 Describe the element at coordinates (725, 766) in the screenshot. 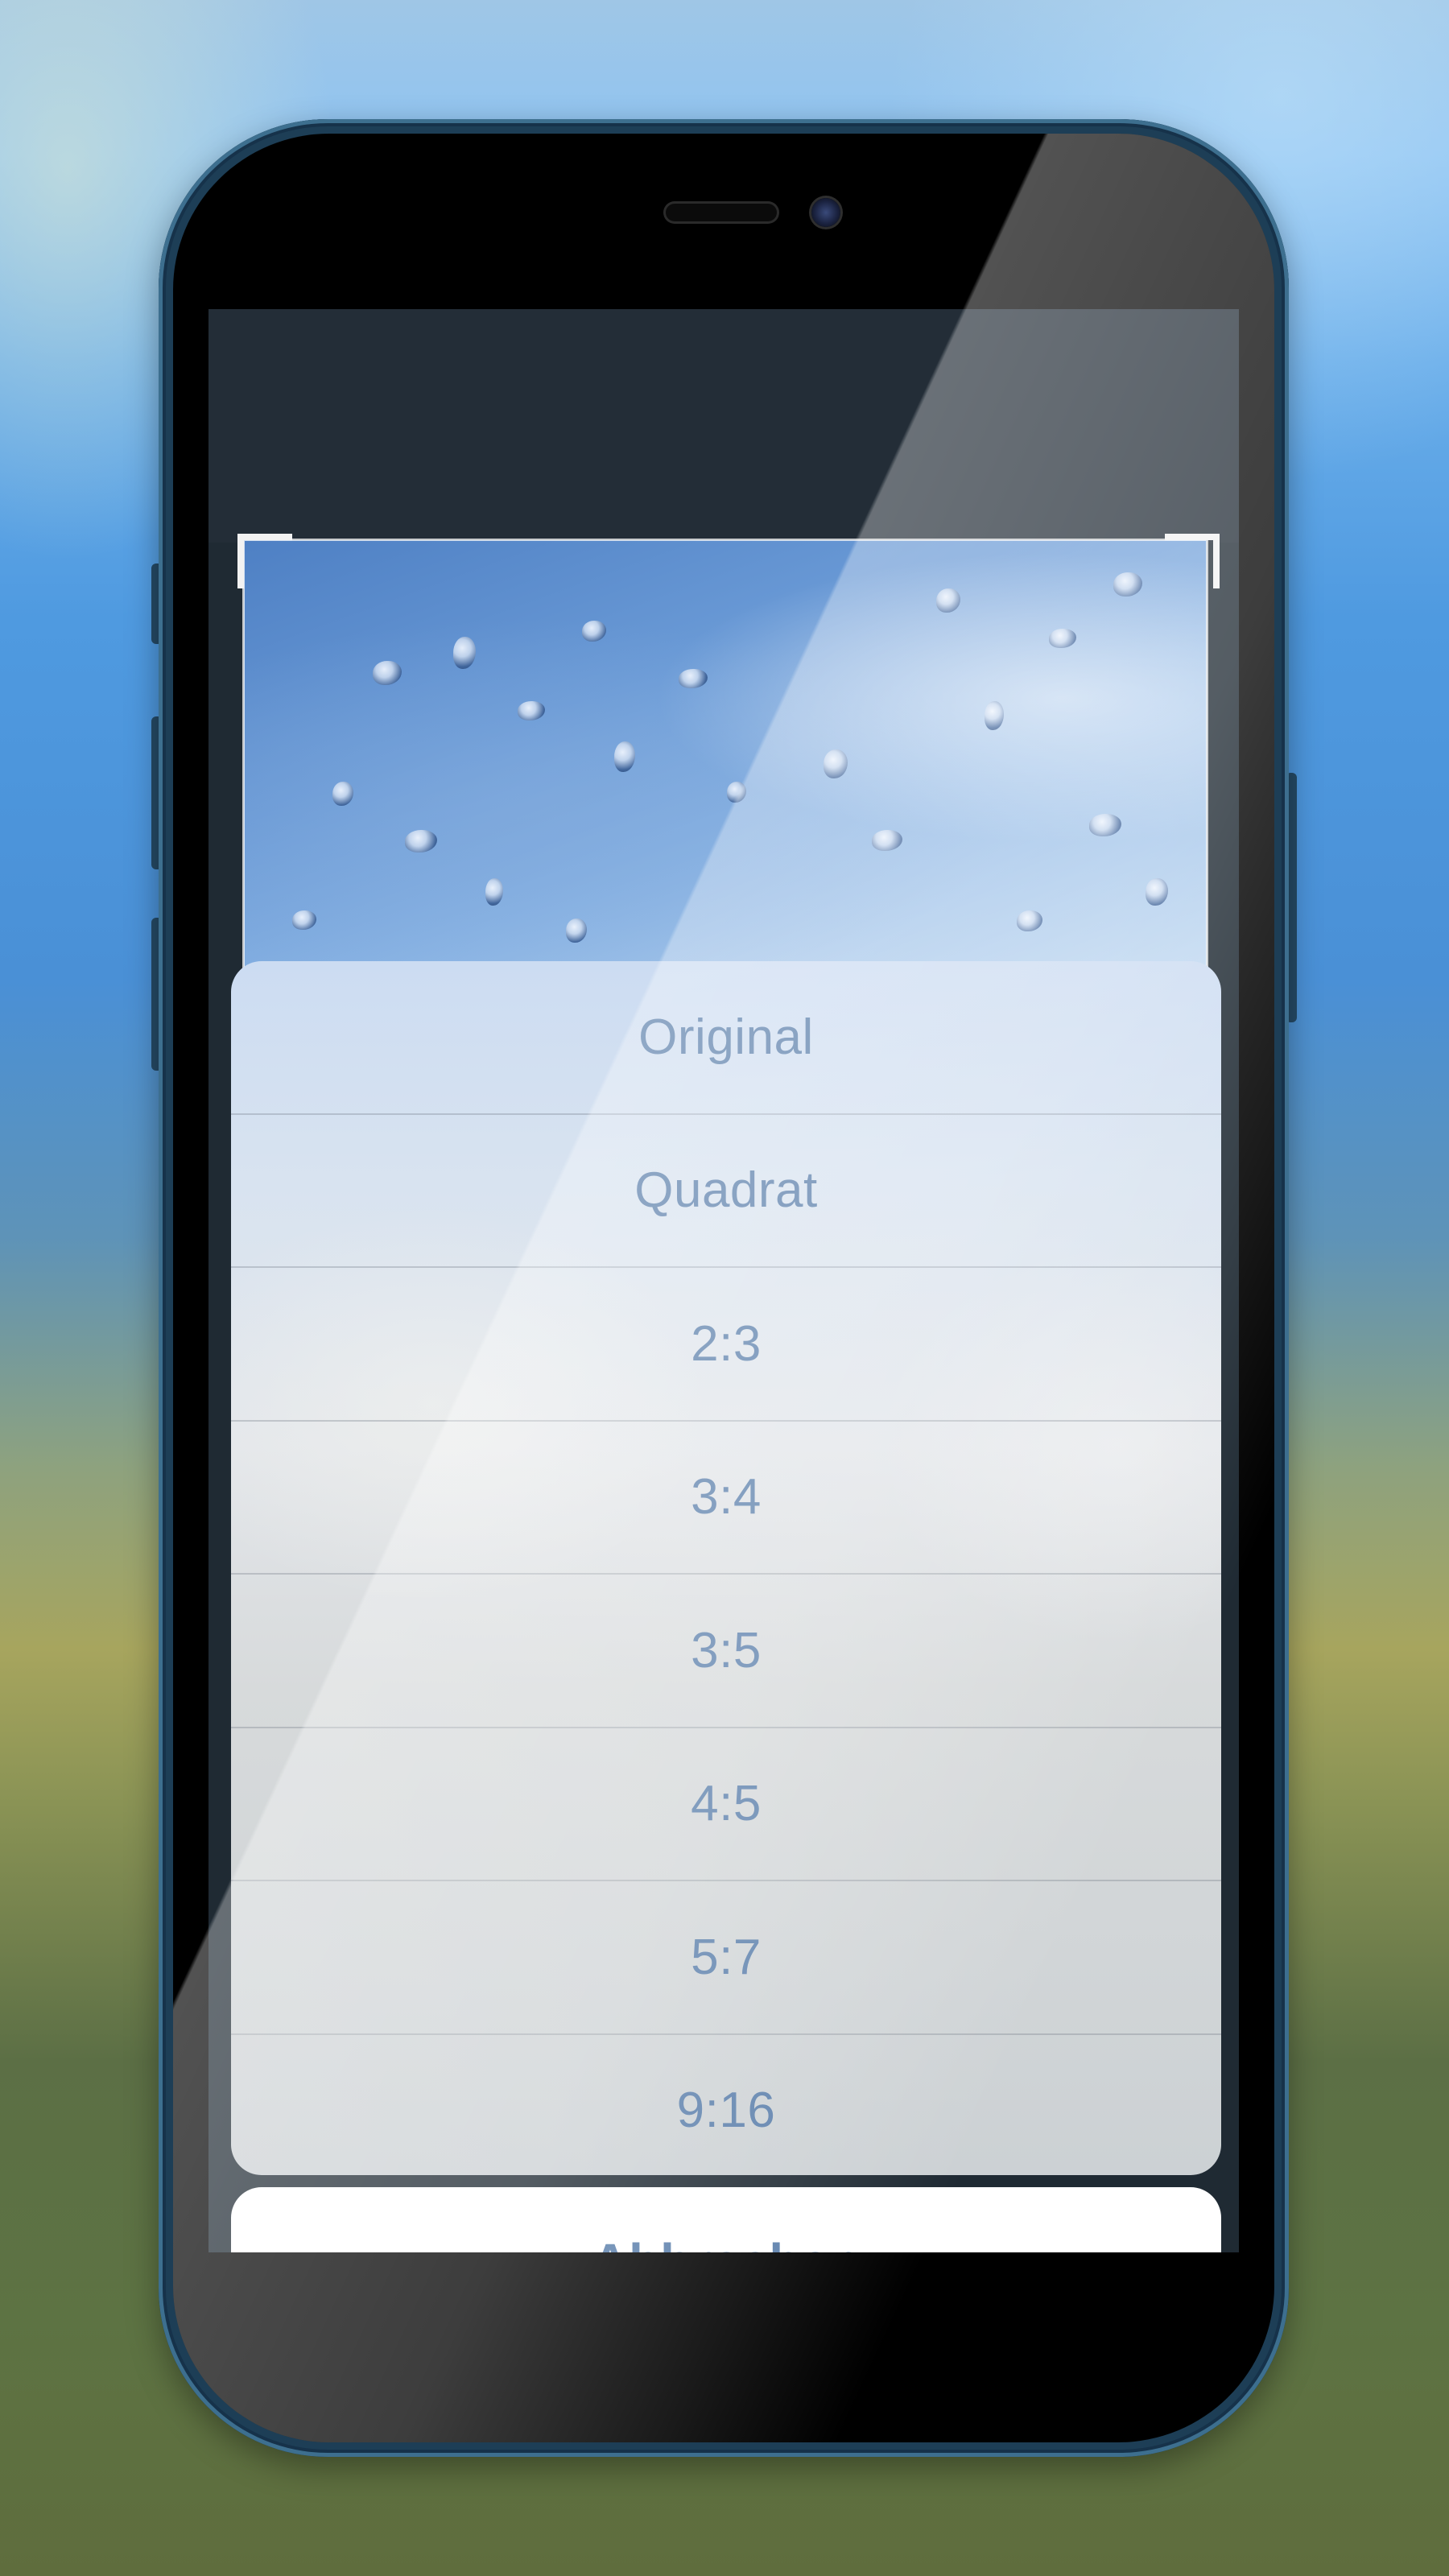

I see `crop-frame` at that location.